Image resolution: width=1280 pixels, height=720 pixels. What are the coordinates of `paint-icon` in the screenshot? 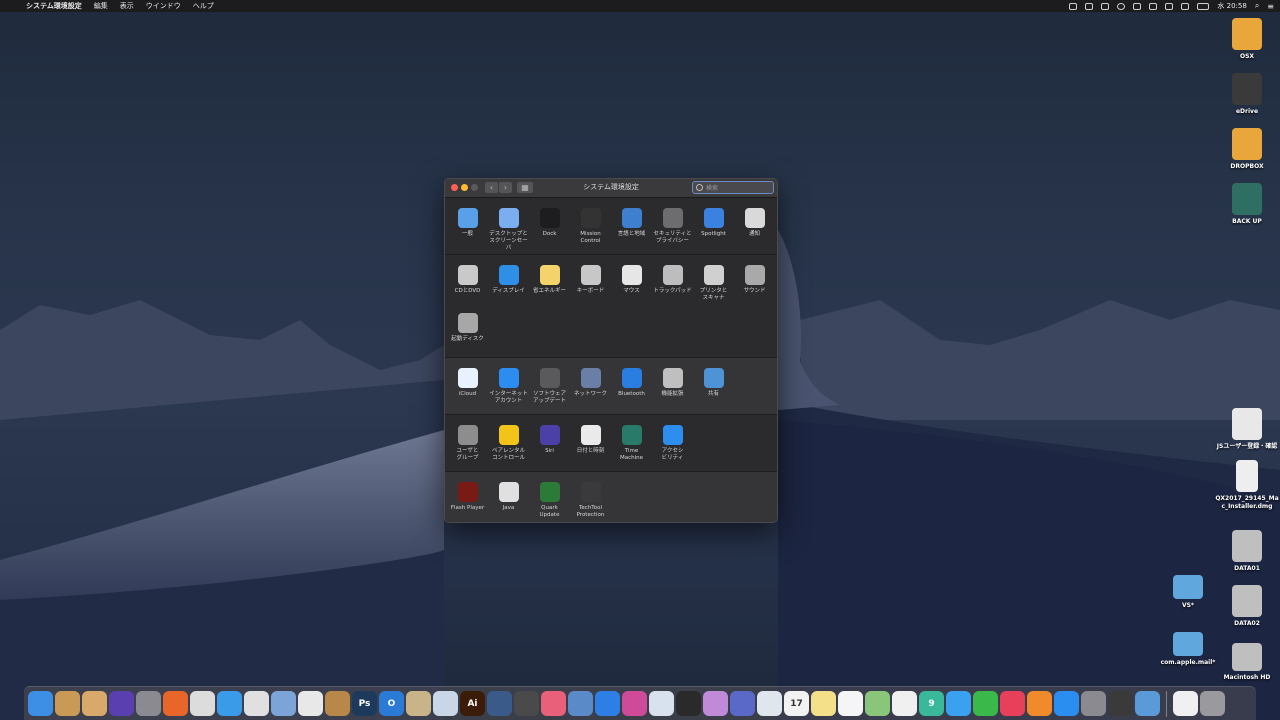 It's located at (742, 703).